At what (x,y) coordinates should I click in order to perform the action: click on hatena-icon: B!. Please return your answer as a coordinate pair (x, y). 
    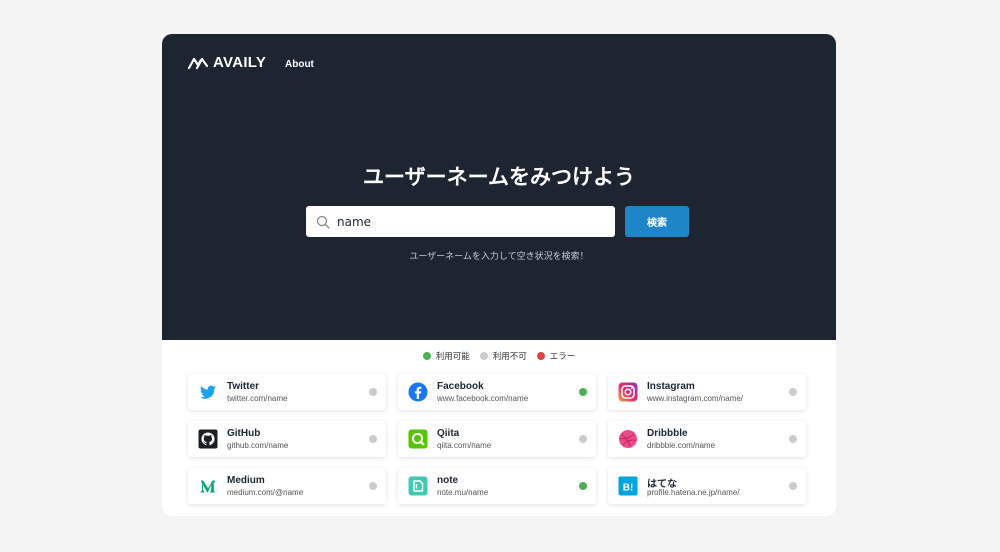
    Looking at the image, I should click on (628, 486).